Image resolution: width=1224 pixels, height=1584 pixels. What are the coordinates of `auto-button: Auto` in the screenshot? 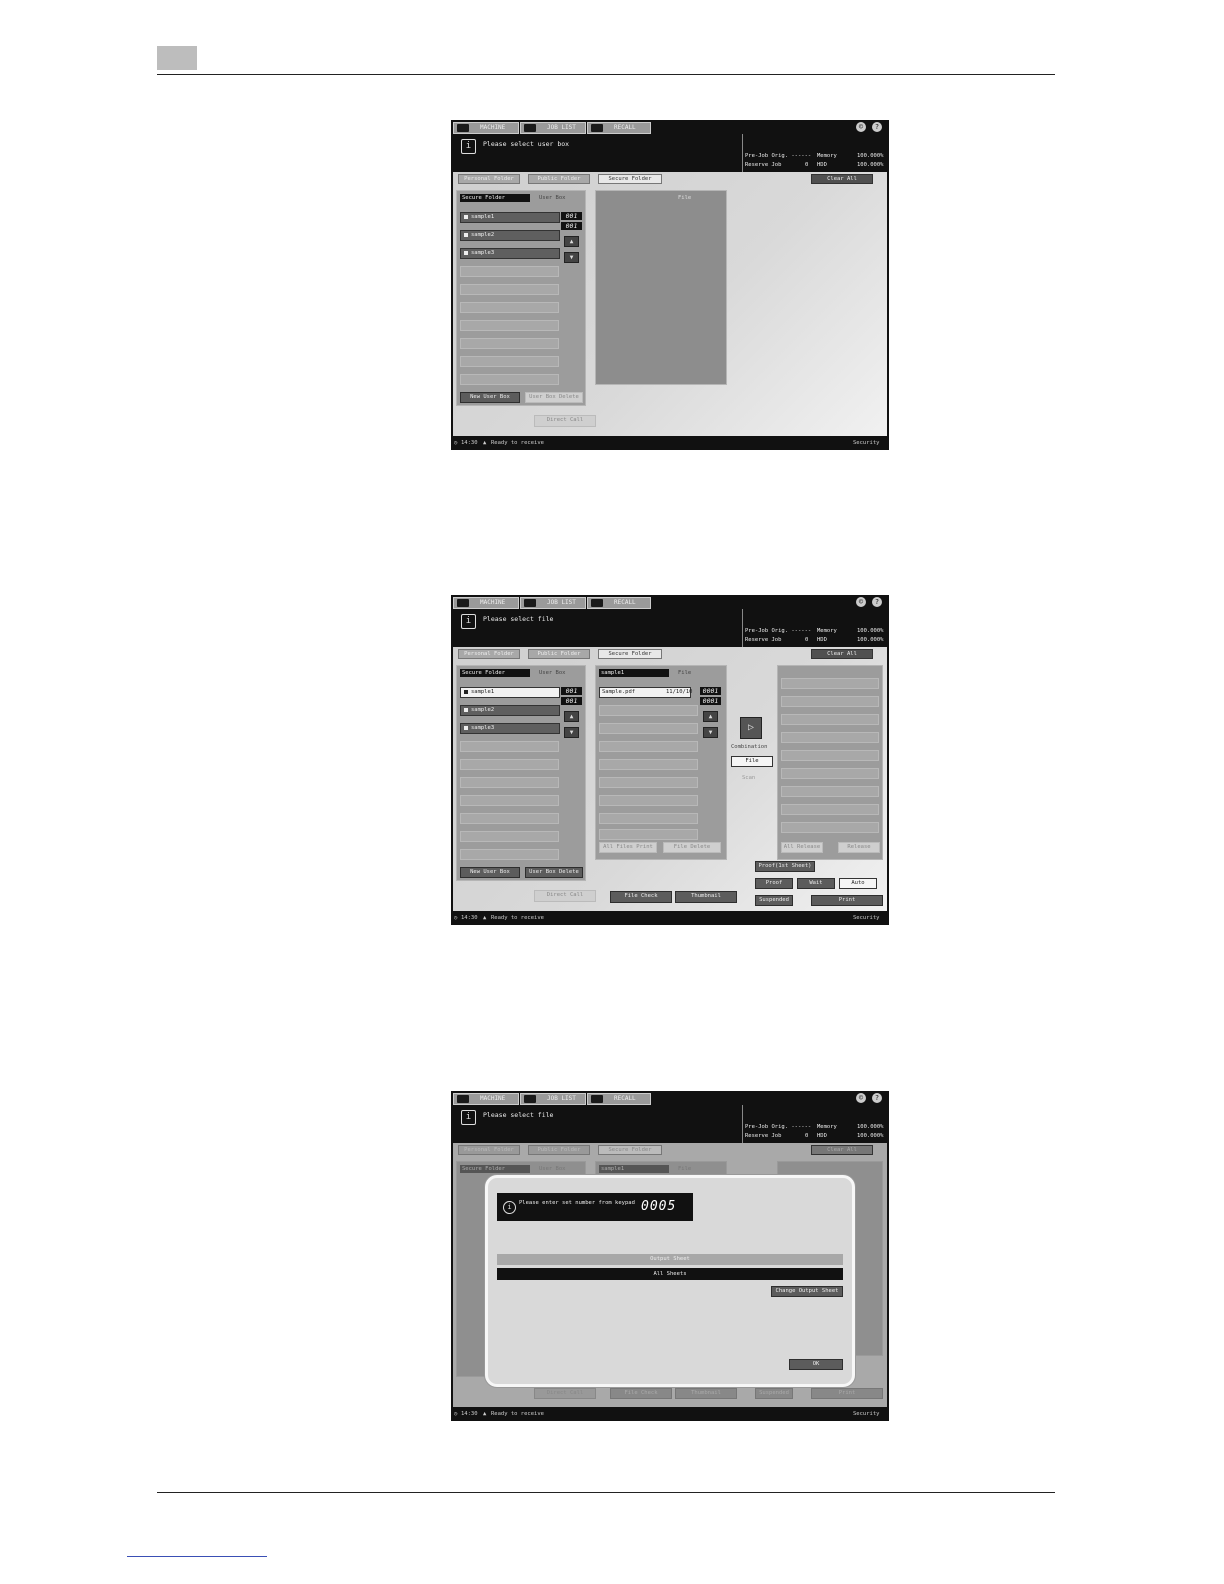 It's located at (858, 883).